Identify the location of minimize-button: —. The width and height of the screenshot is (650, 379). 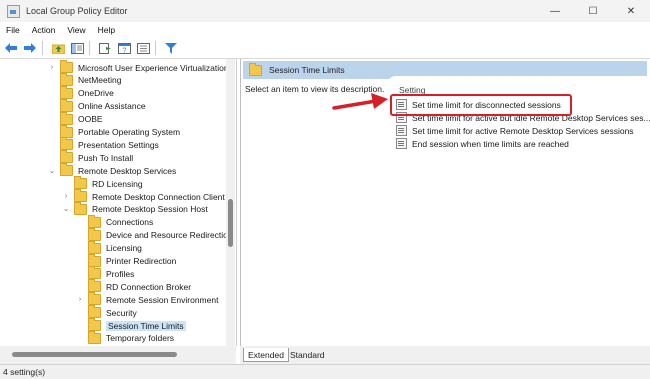
(555, 11).